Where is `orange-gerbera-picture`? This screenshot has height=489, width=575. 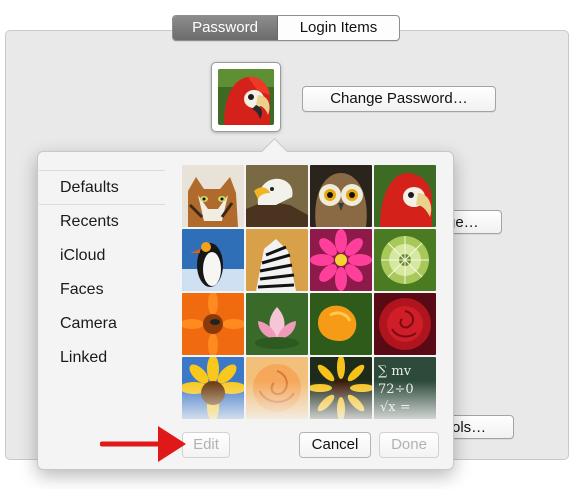 orange-gerbera-picture is located at coordinates (213, 324).